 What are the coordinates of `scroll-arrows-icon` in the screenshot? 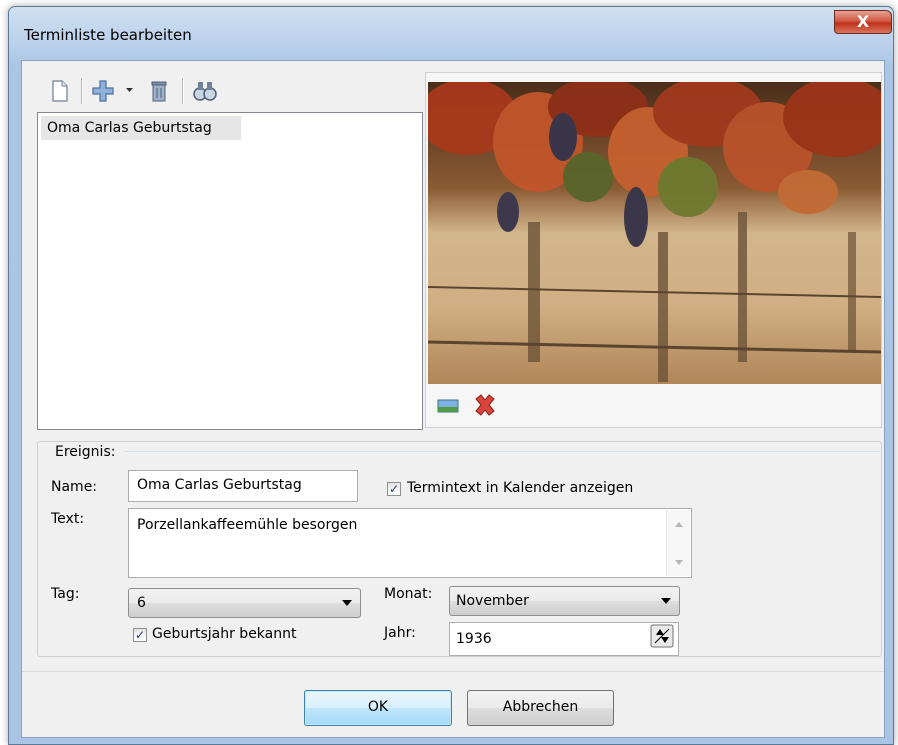 It's located at (679, 543).